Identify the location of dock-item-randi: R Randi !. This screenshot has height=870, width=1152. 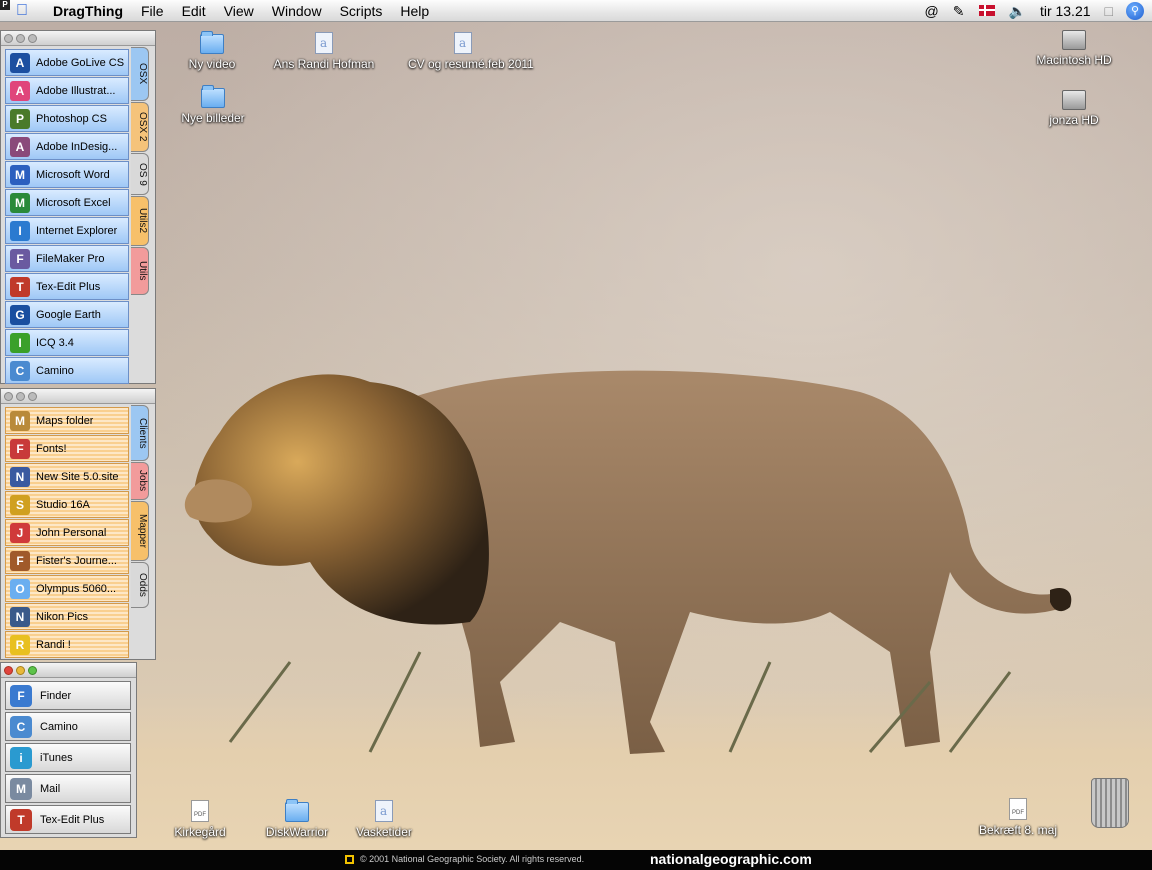
(67, 644).